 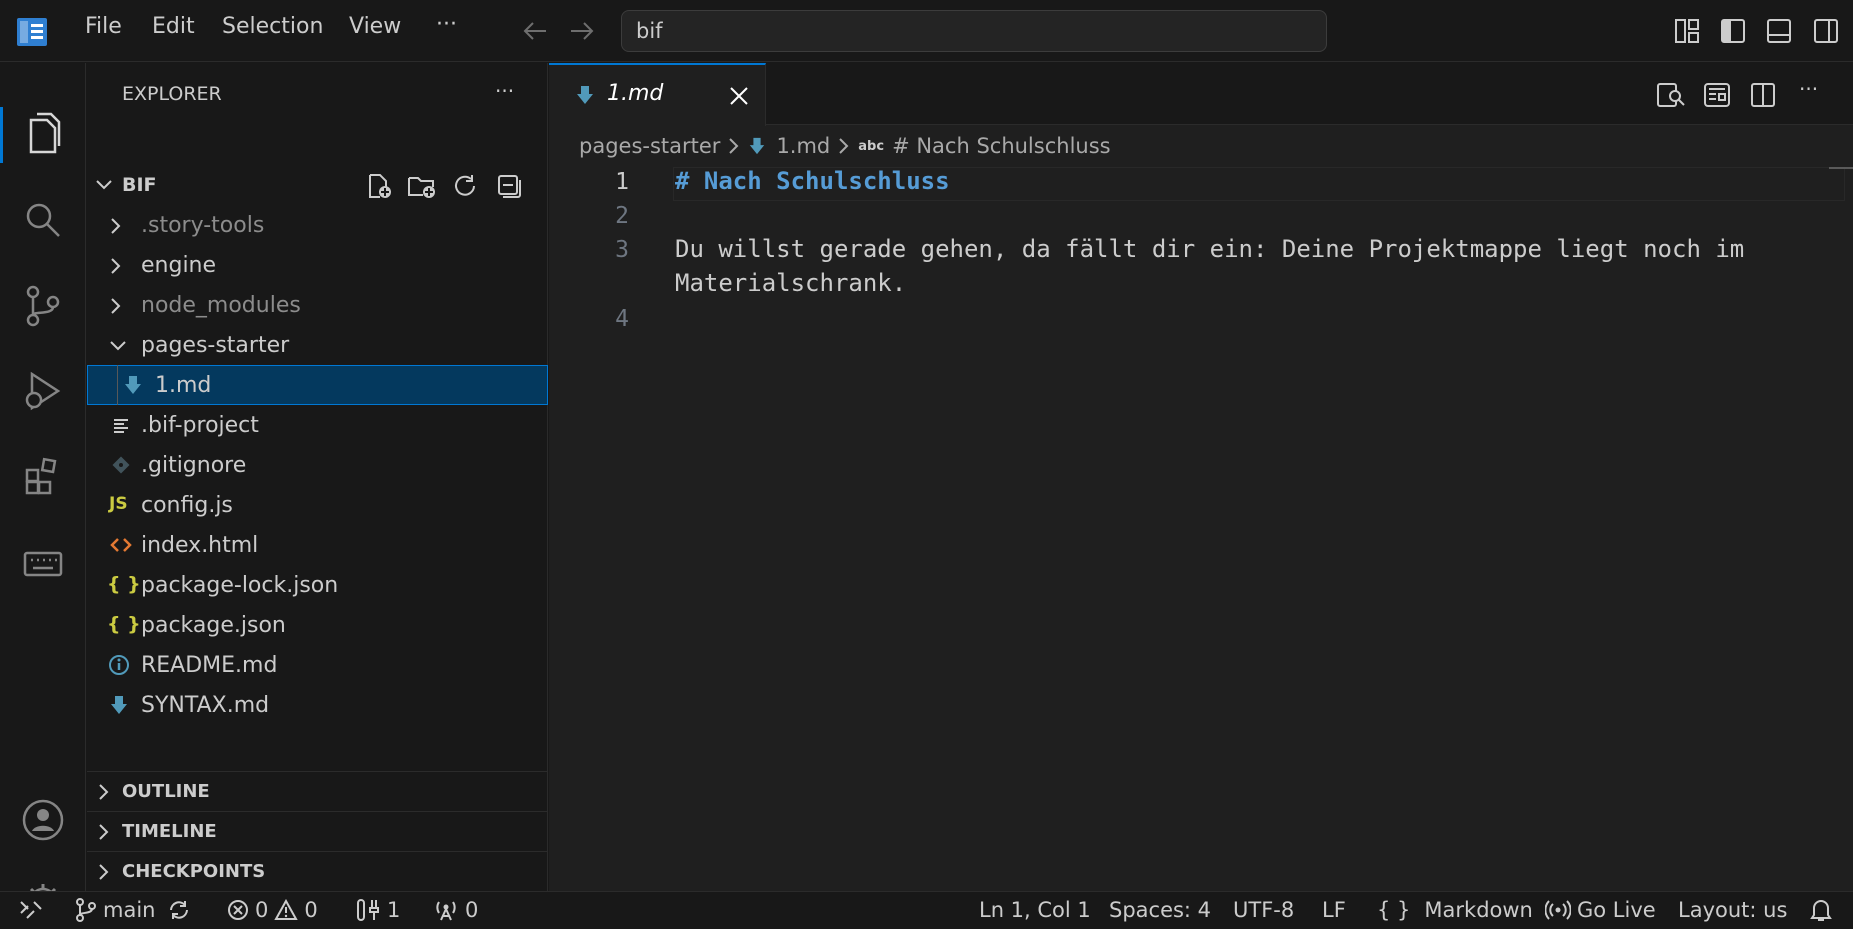 What do you see at coordinates (974, 31) in the screenshot?
I see `command-center-search: bif` at bounding box center [974, 31].